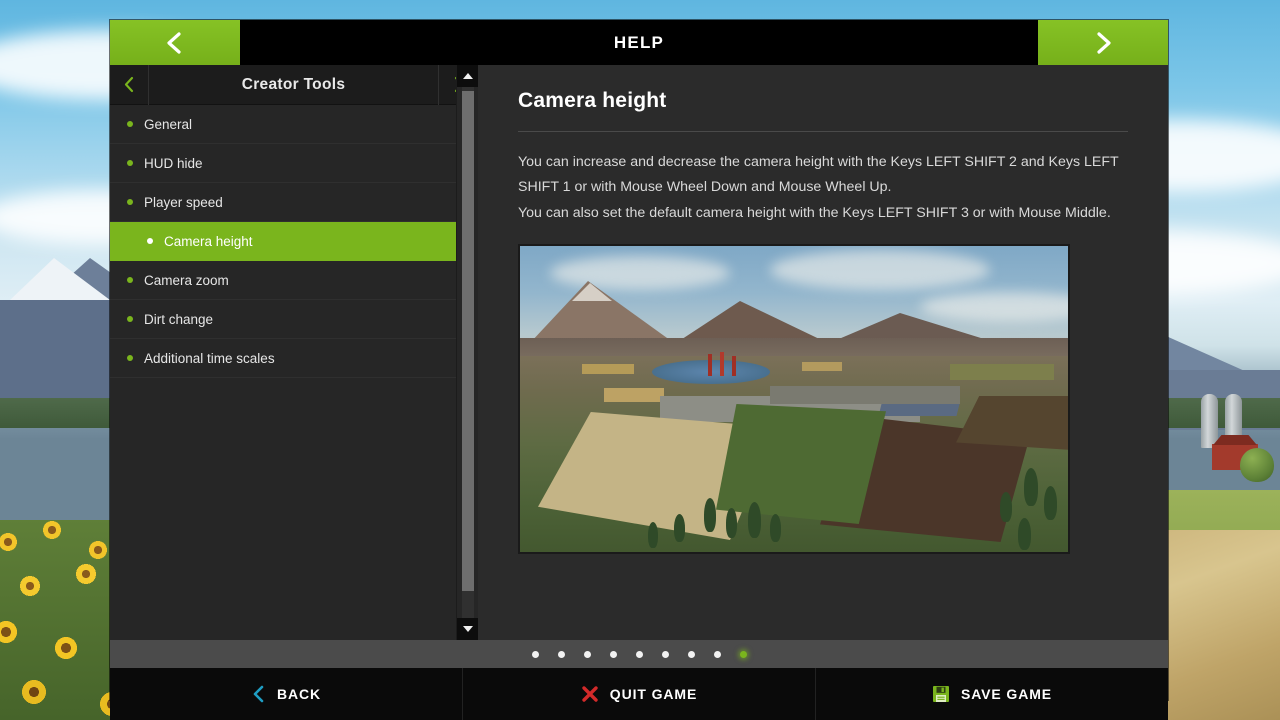 This screenshot has height=720, width=1280. What do you see at coordinates (183, 202) in the screenshot?
I see `sidebar-item-label: Player speed` at bounding box center [183, 202].